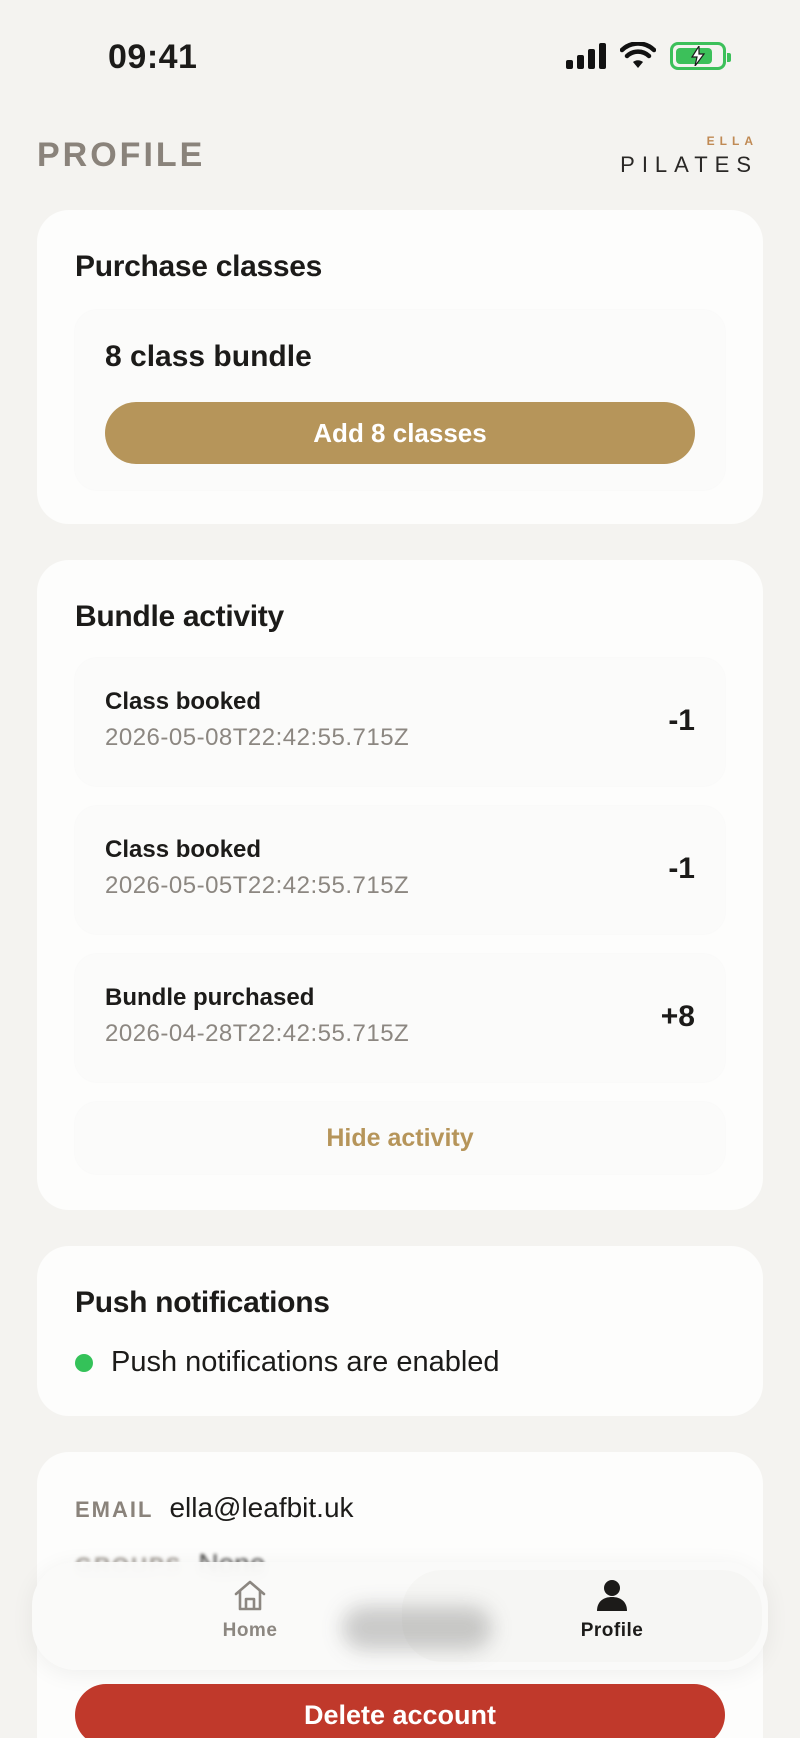  What do you see at coordinates (732, 141) in the screenshot?
I see `brand-small-text: ELLA` at bounding box center [732, 141].